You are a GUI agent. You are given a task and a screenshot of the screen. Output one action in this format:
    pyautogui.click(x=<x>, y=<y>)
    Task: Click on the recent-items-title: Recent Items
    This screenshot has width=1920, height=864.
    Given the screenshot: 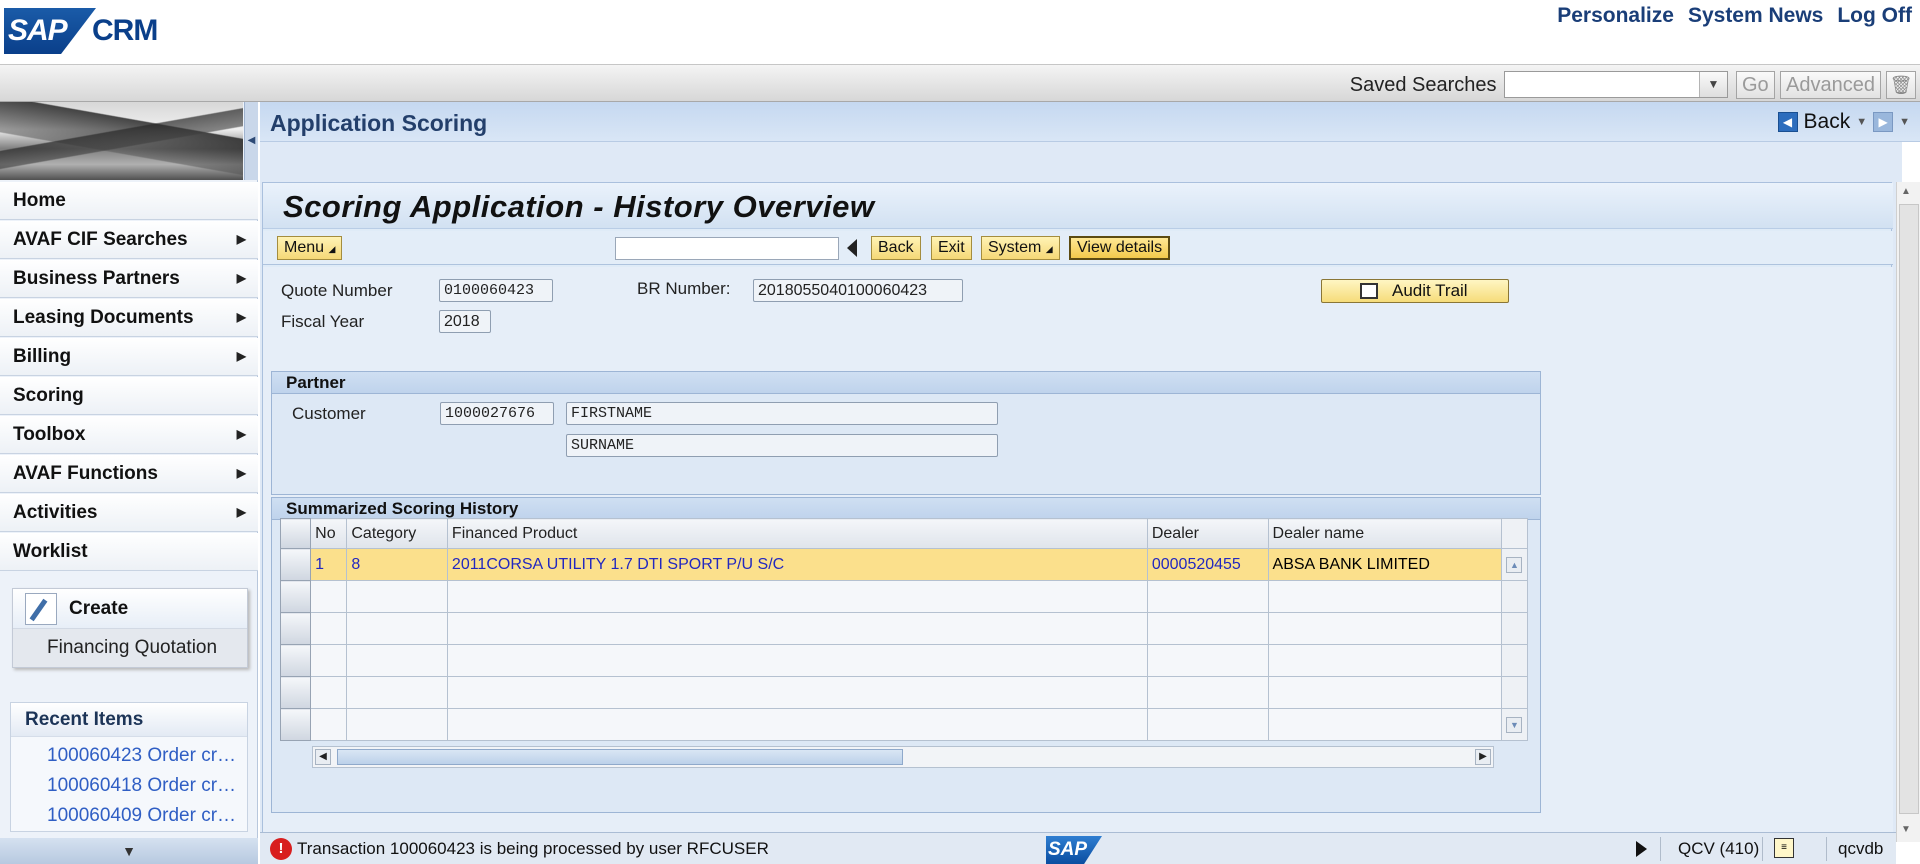 What is the action you would take?
    pyautogui.click(x=129, y=720)
    